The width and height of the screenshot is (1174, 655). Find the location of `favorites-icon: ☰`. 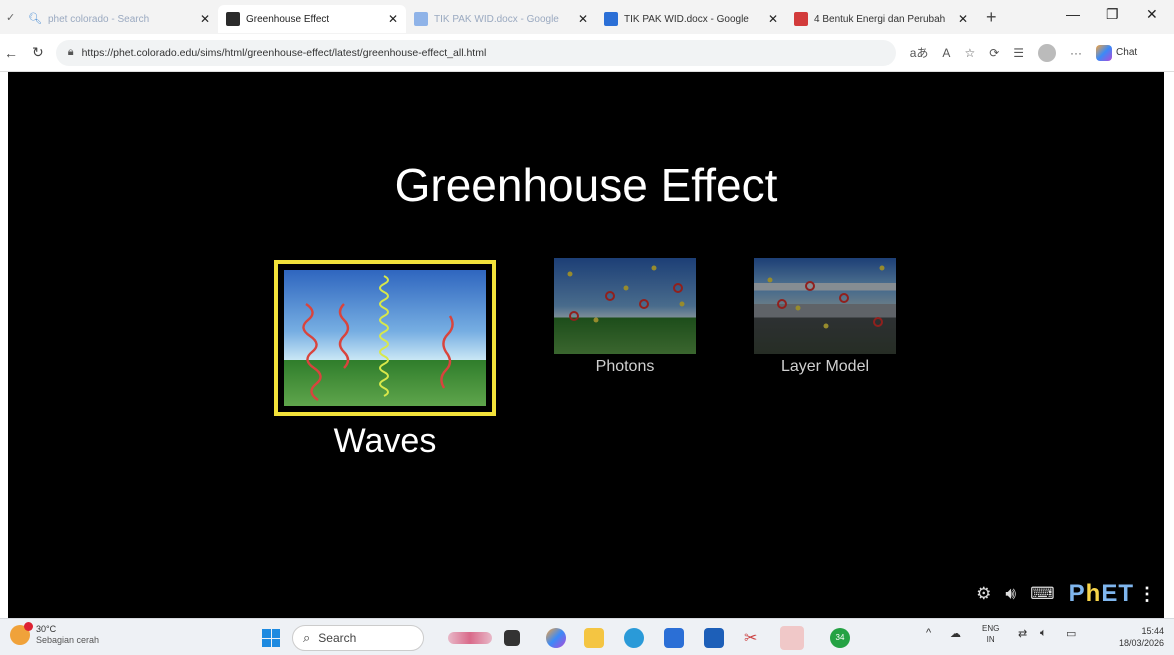

favorites-icon: ☰ is located at coordinates (1018, 53).